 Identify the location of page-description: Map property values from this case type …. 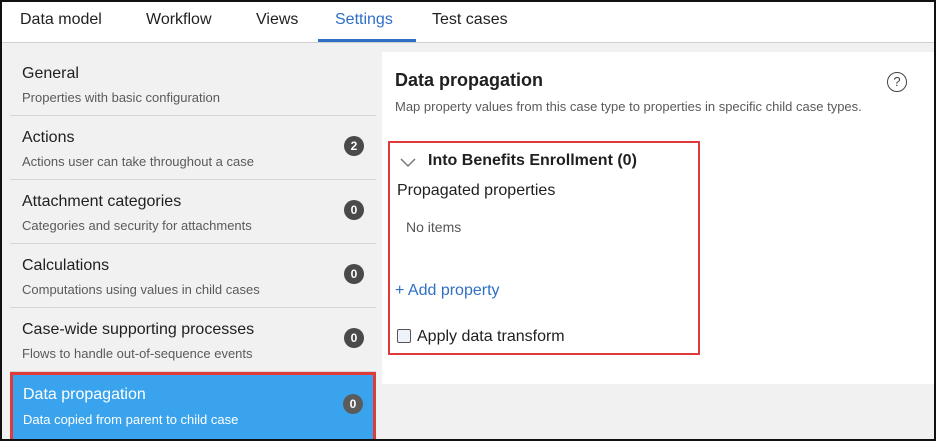
(628, 106).